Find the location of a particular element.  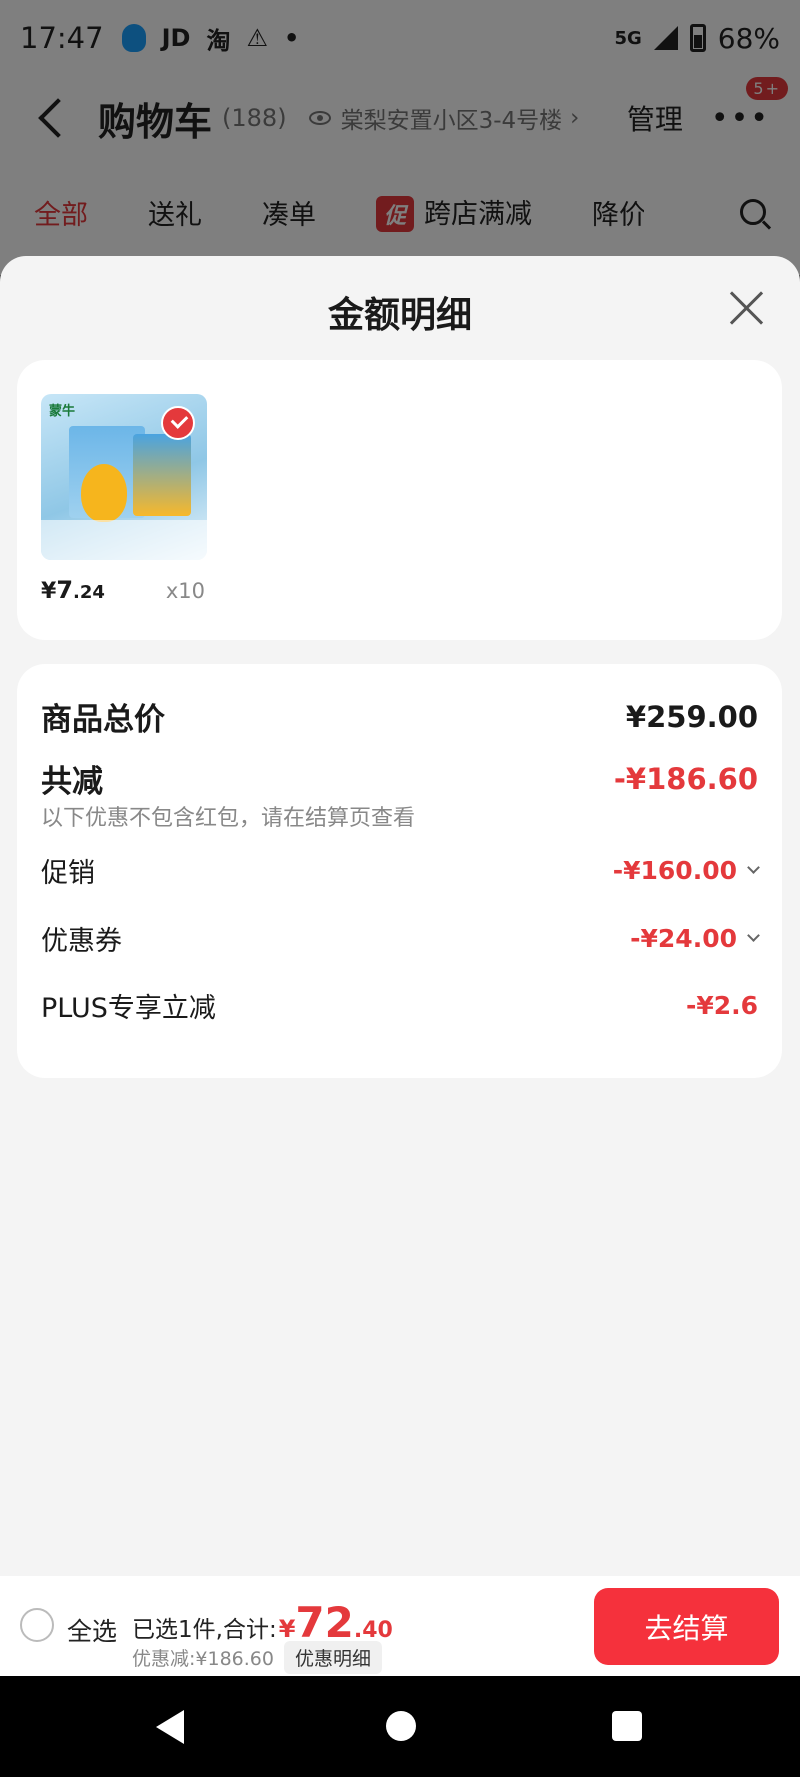

cart-count: (188) is located at coordinates (254, 118).